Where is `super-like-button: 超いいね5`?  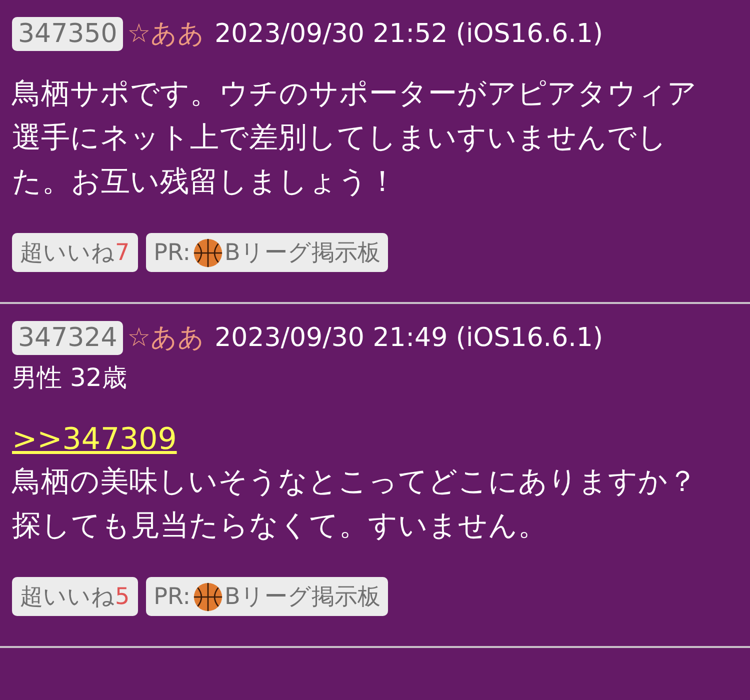
super-like-button: 超いいね5 is located at coordinates (75, 596).